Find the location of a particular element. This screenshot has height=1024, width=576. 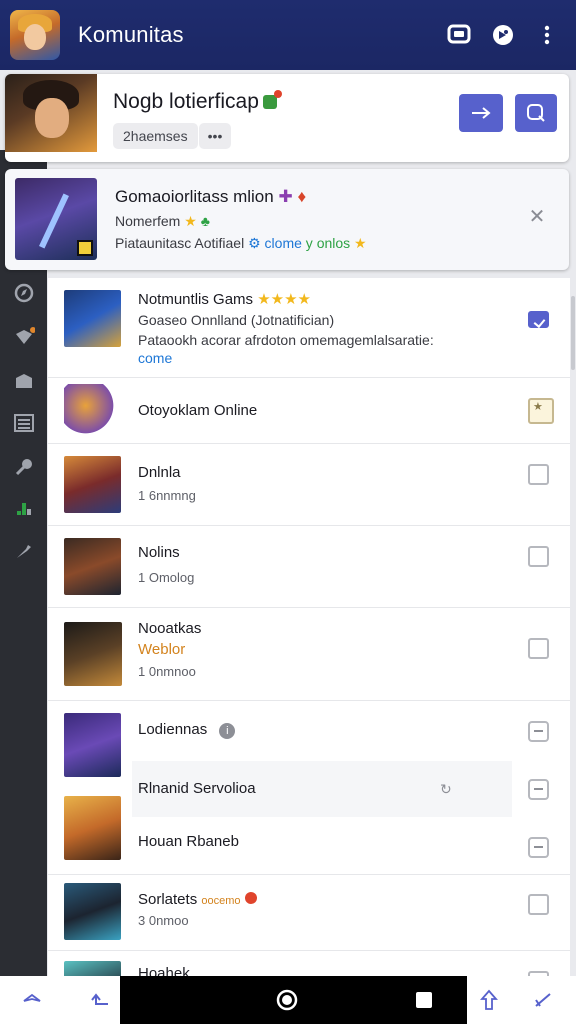

list-item: Nolins 1 Omolog is located at coordinates (309, 567).